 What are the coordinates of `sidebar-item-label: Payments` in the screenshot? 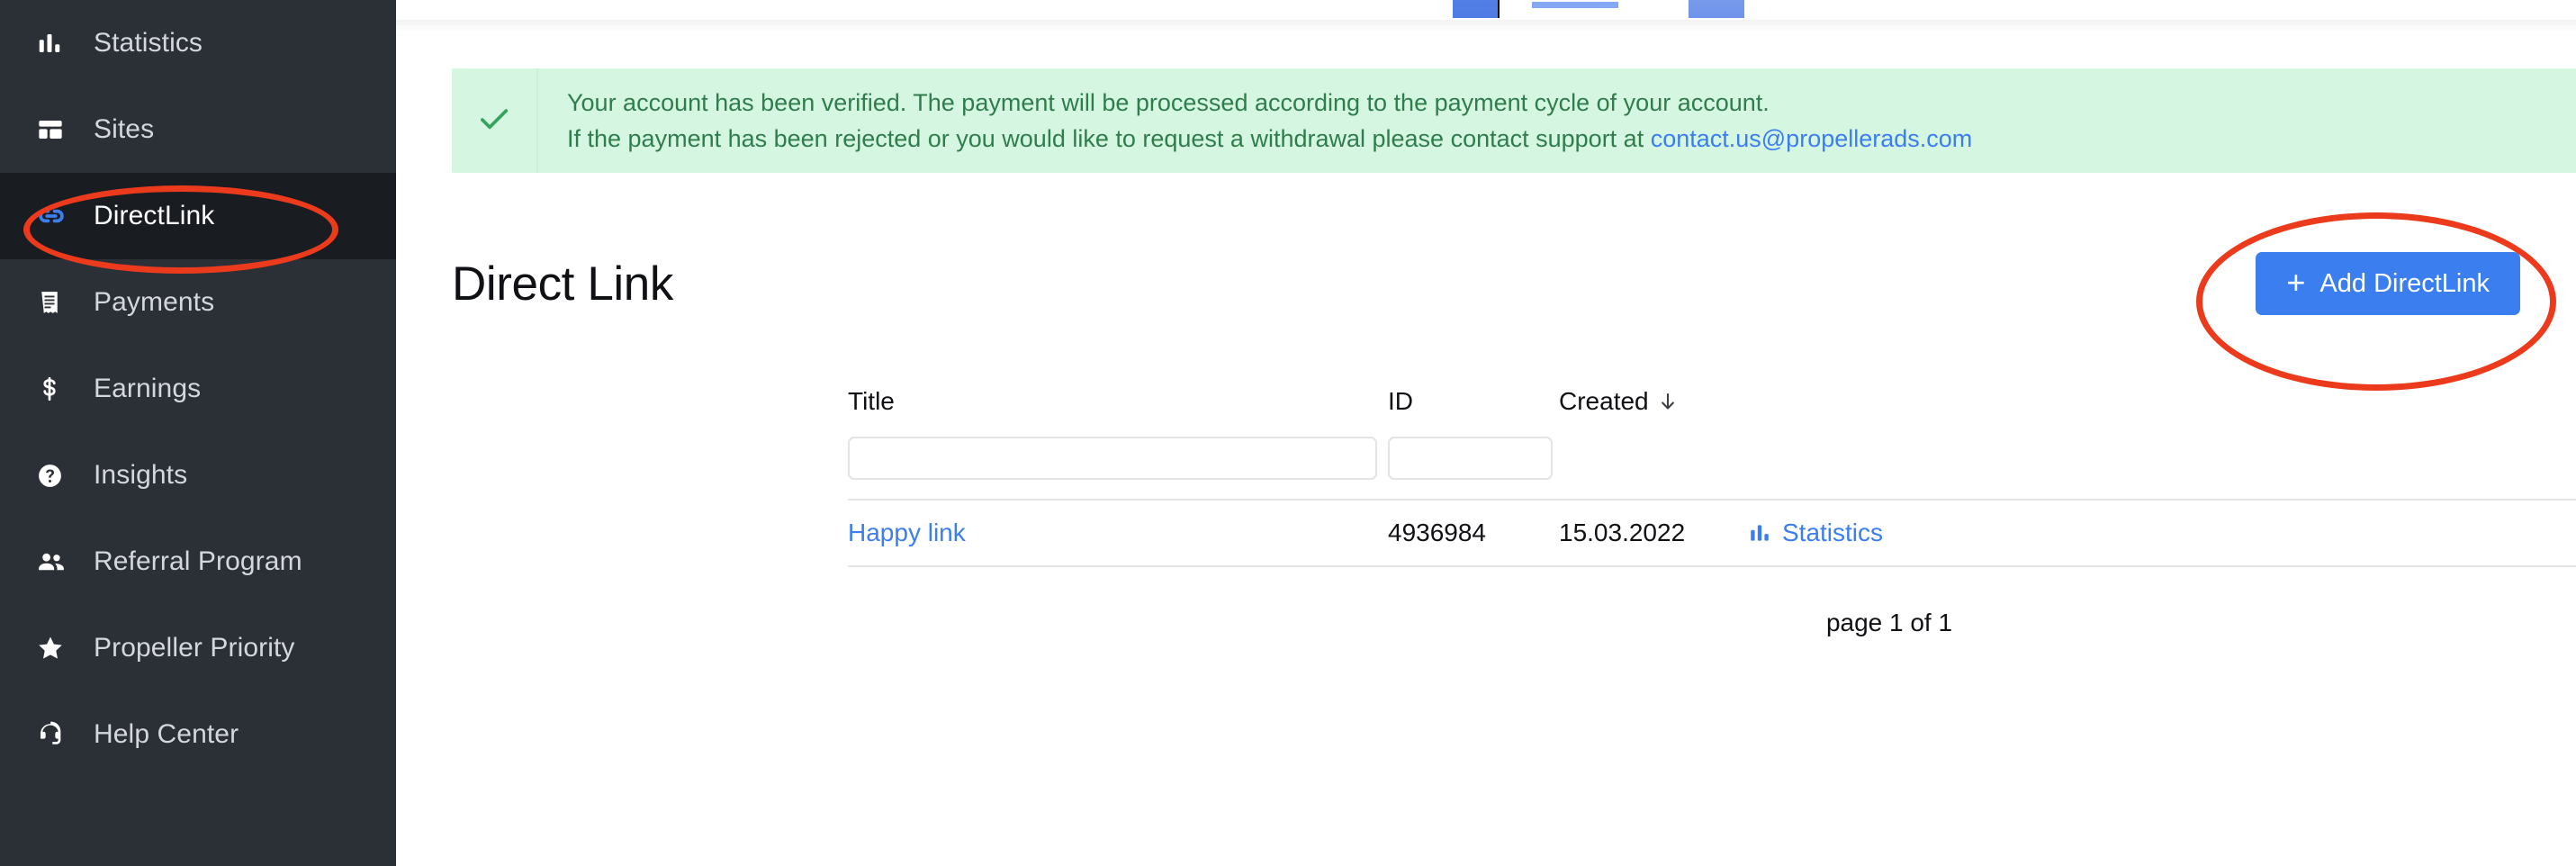 It's located at (154, 302).